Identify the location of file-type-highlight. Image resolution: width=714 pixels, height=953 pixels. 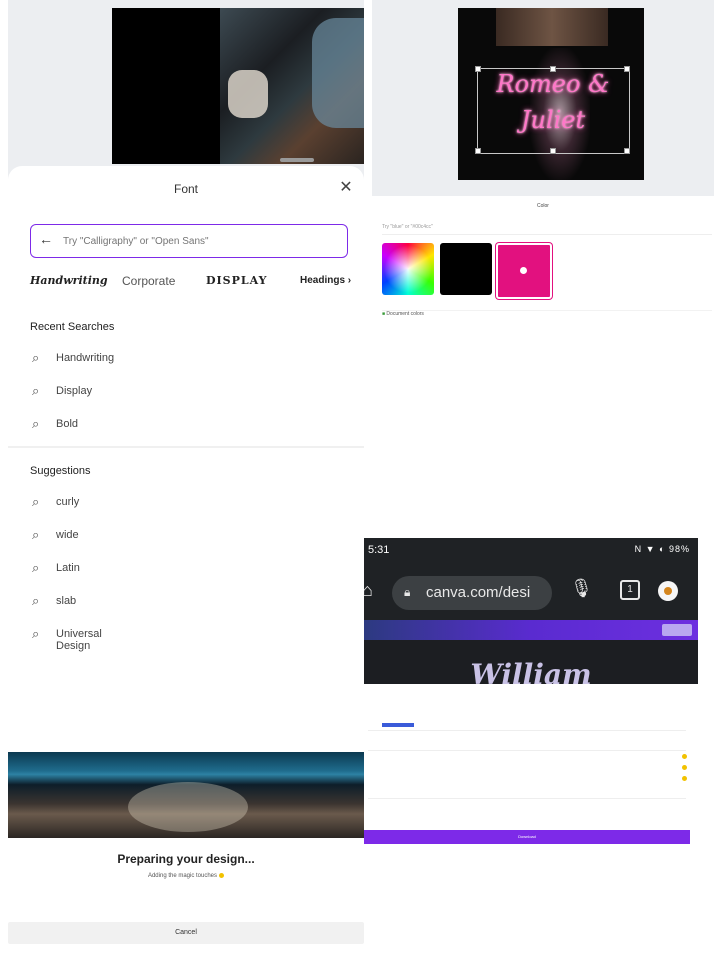
(398, 725).